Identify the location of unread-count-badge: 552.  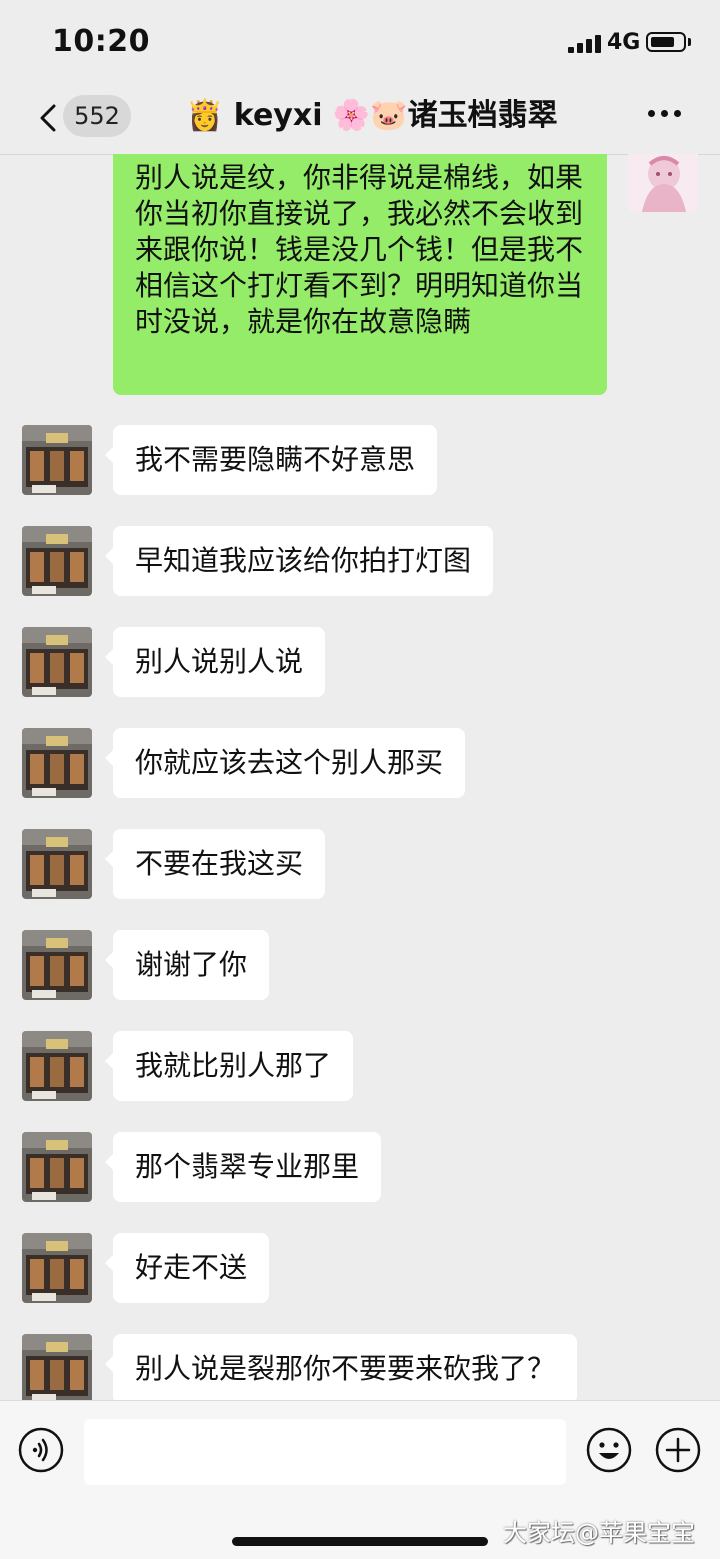
(97, 116).